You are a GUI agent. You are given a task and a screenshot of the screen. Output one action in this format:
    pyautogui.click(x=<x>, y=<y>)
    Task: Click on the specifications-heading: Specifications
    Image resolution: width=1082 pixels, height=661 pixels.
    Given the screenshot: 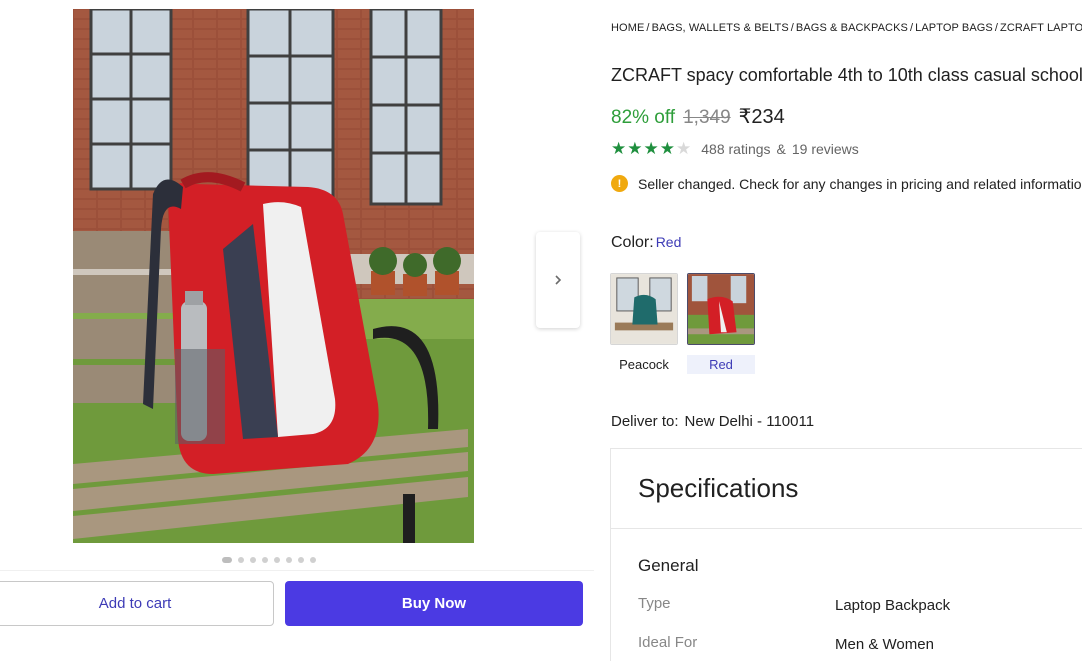 What is the action you would take?
    pyautogui.click(x=846, y=489)
    